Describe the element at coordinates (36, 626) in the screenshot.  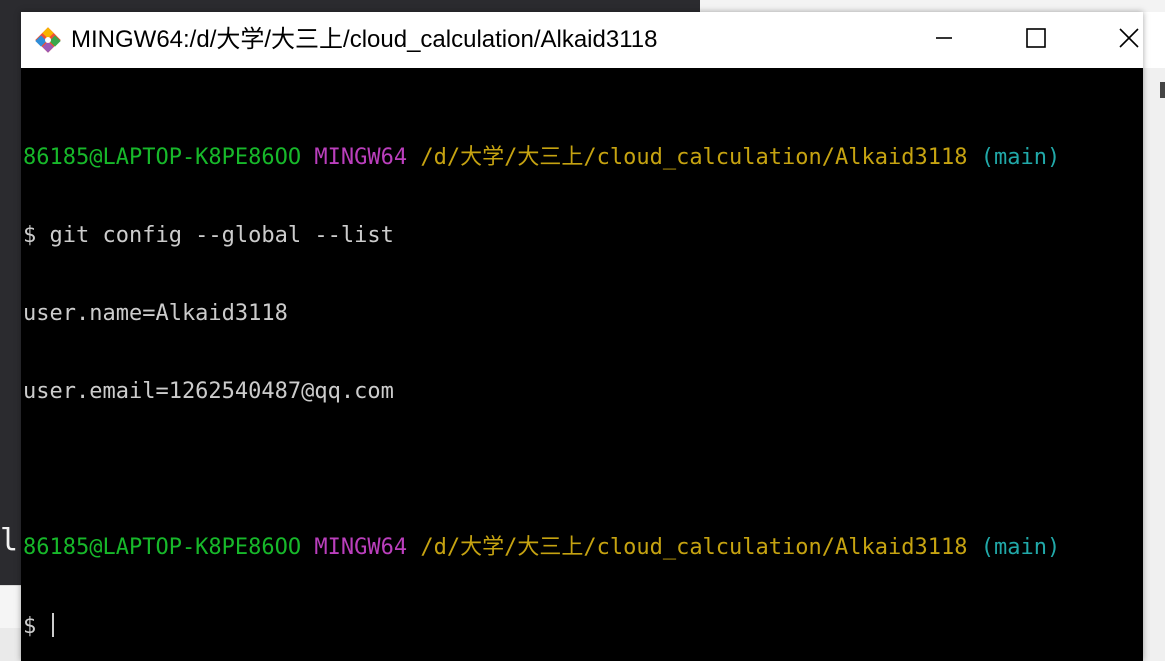
I see `input-prompt: $` at that location.